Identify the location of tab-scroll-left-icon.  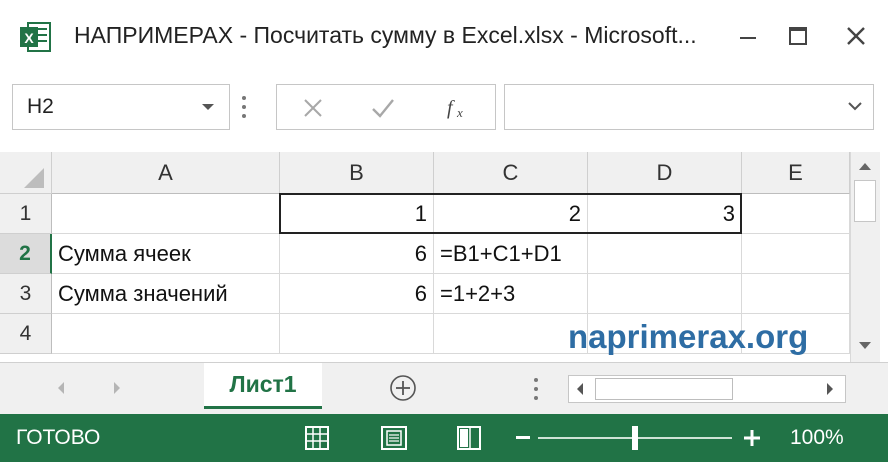
(61, 388).